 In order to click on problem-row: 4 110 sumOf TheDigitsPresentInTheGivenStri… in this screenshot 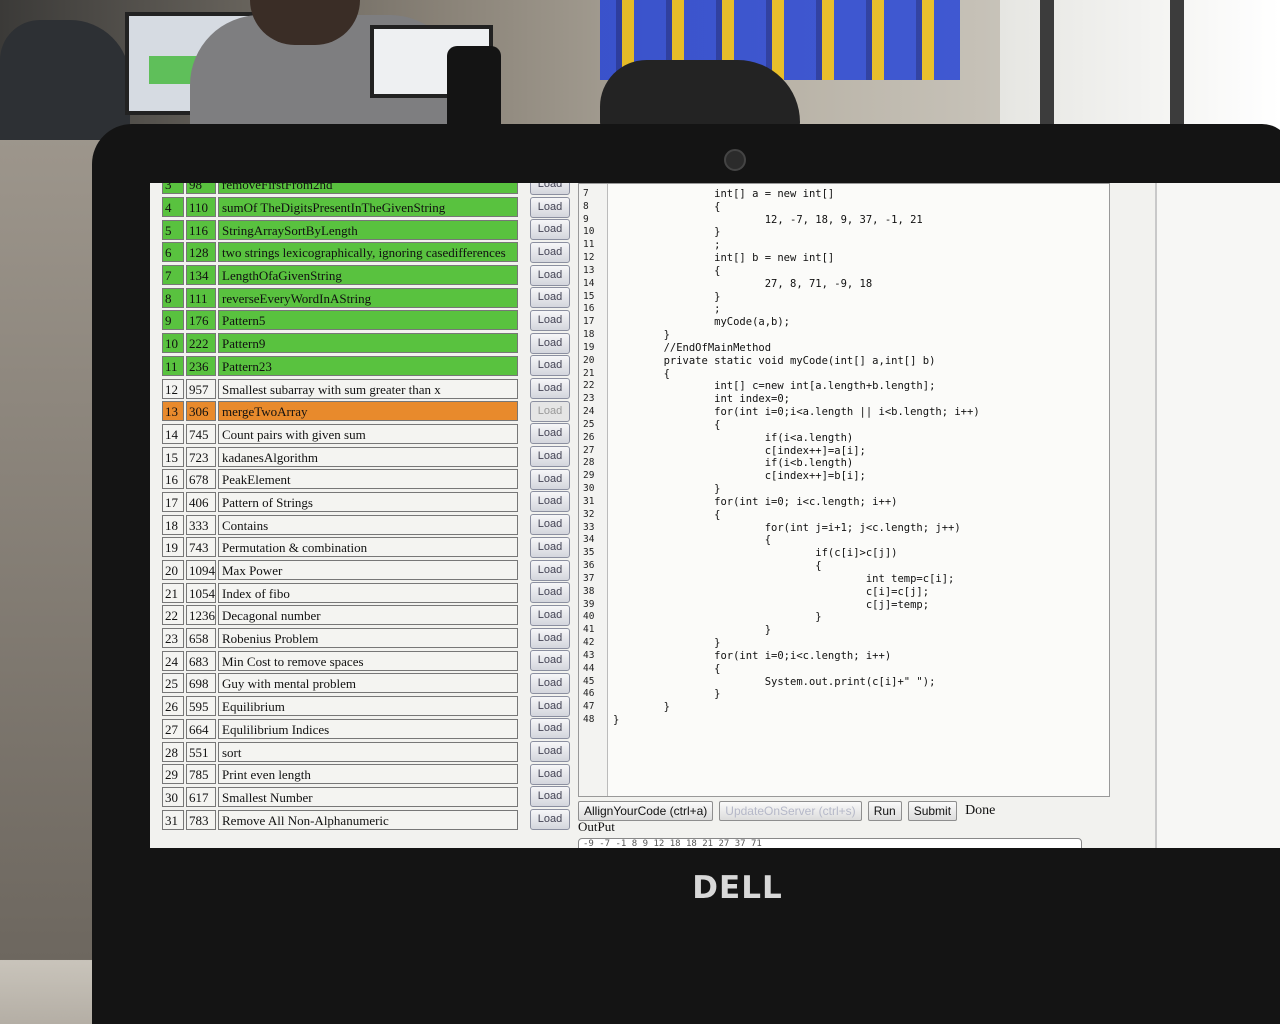, I will do `click(366, 207)`.